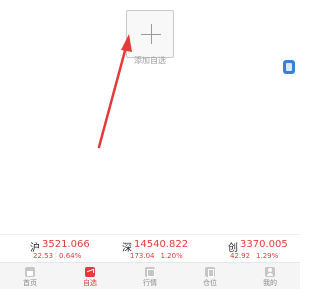  I want to click on bottom-nav: 首页 自选 行情 仓位 我的, so click(150, 275).